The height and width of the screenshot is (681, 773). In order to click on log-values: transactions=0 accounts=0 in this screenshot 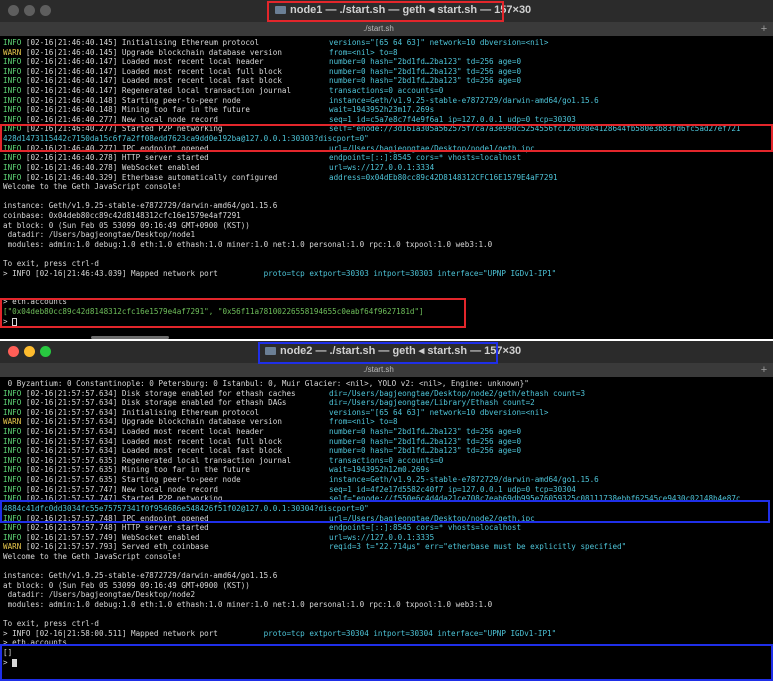, I will do `click(386, 460)`.